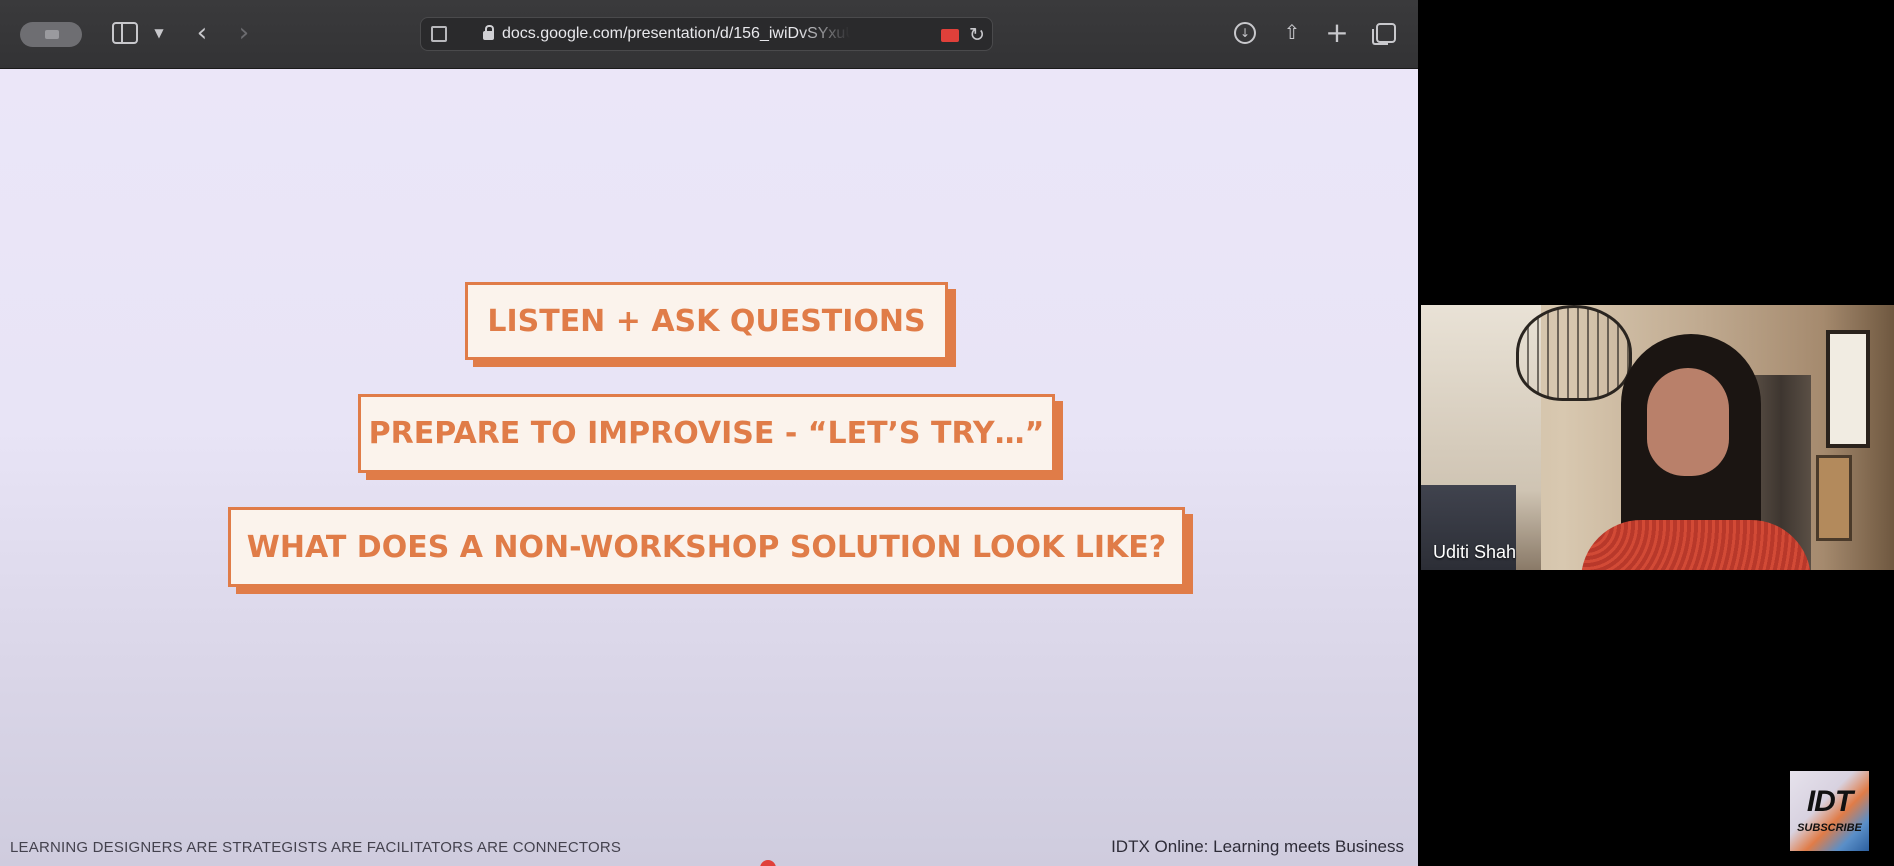  What do you see at coordinates (1292, 32) in the screenshot?
I see `share-icon: ⇧` at bounding box center [1292, 32].